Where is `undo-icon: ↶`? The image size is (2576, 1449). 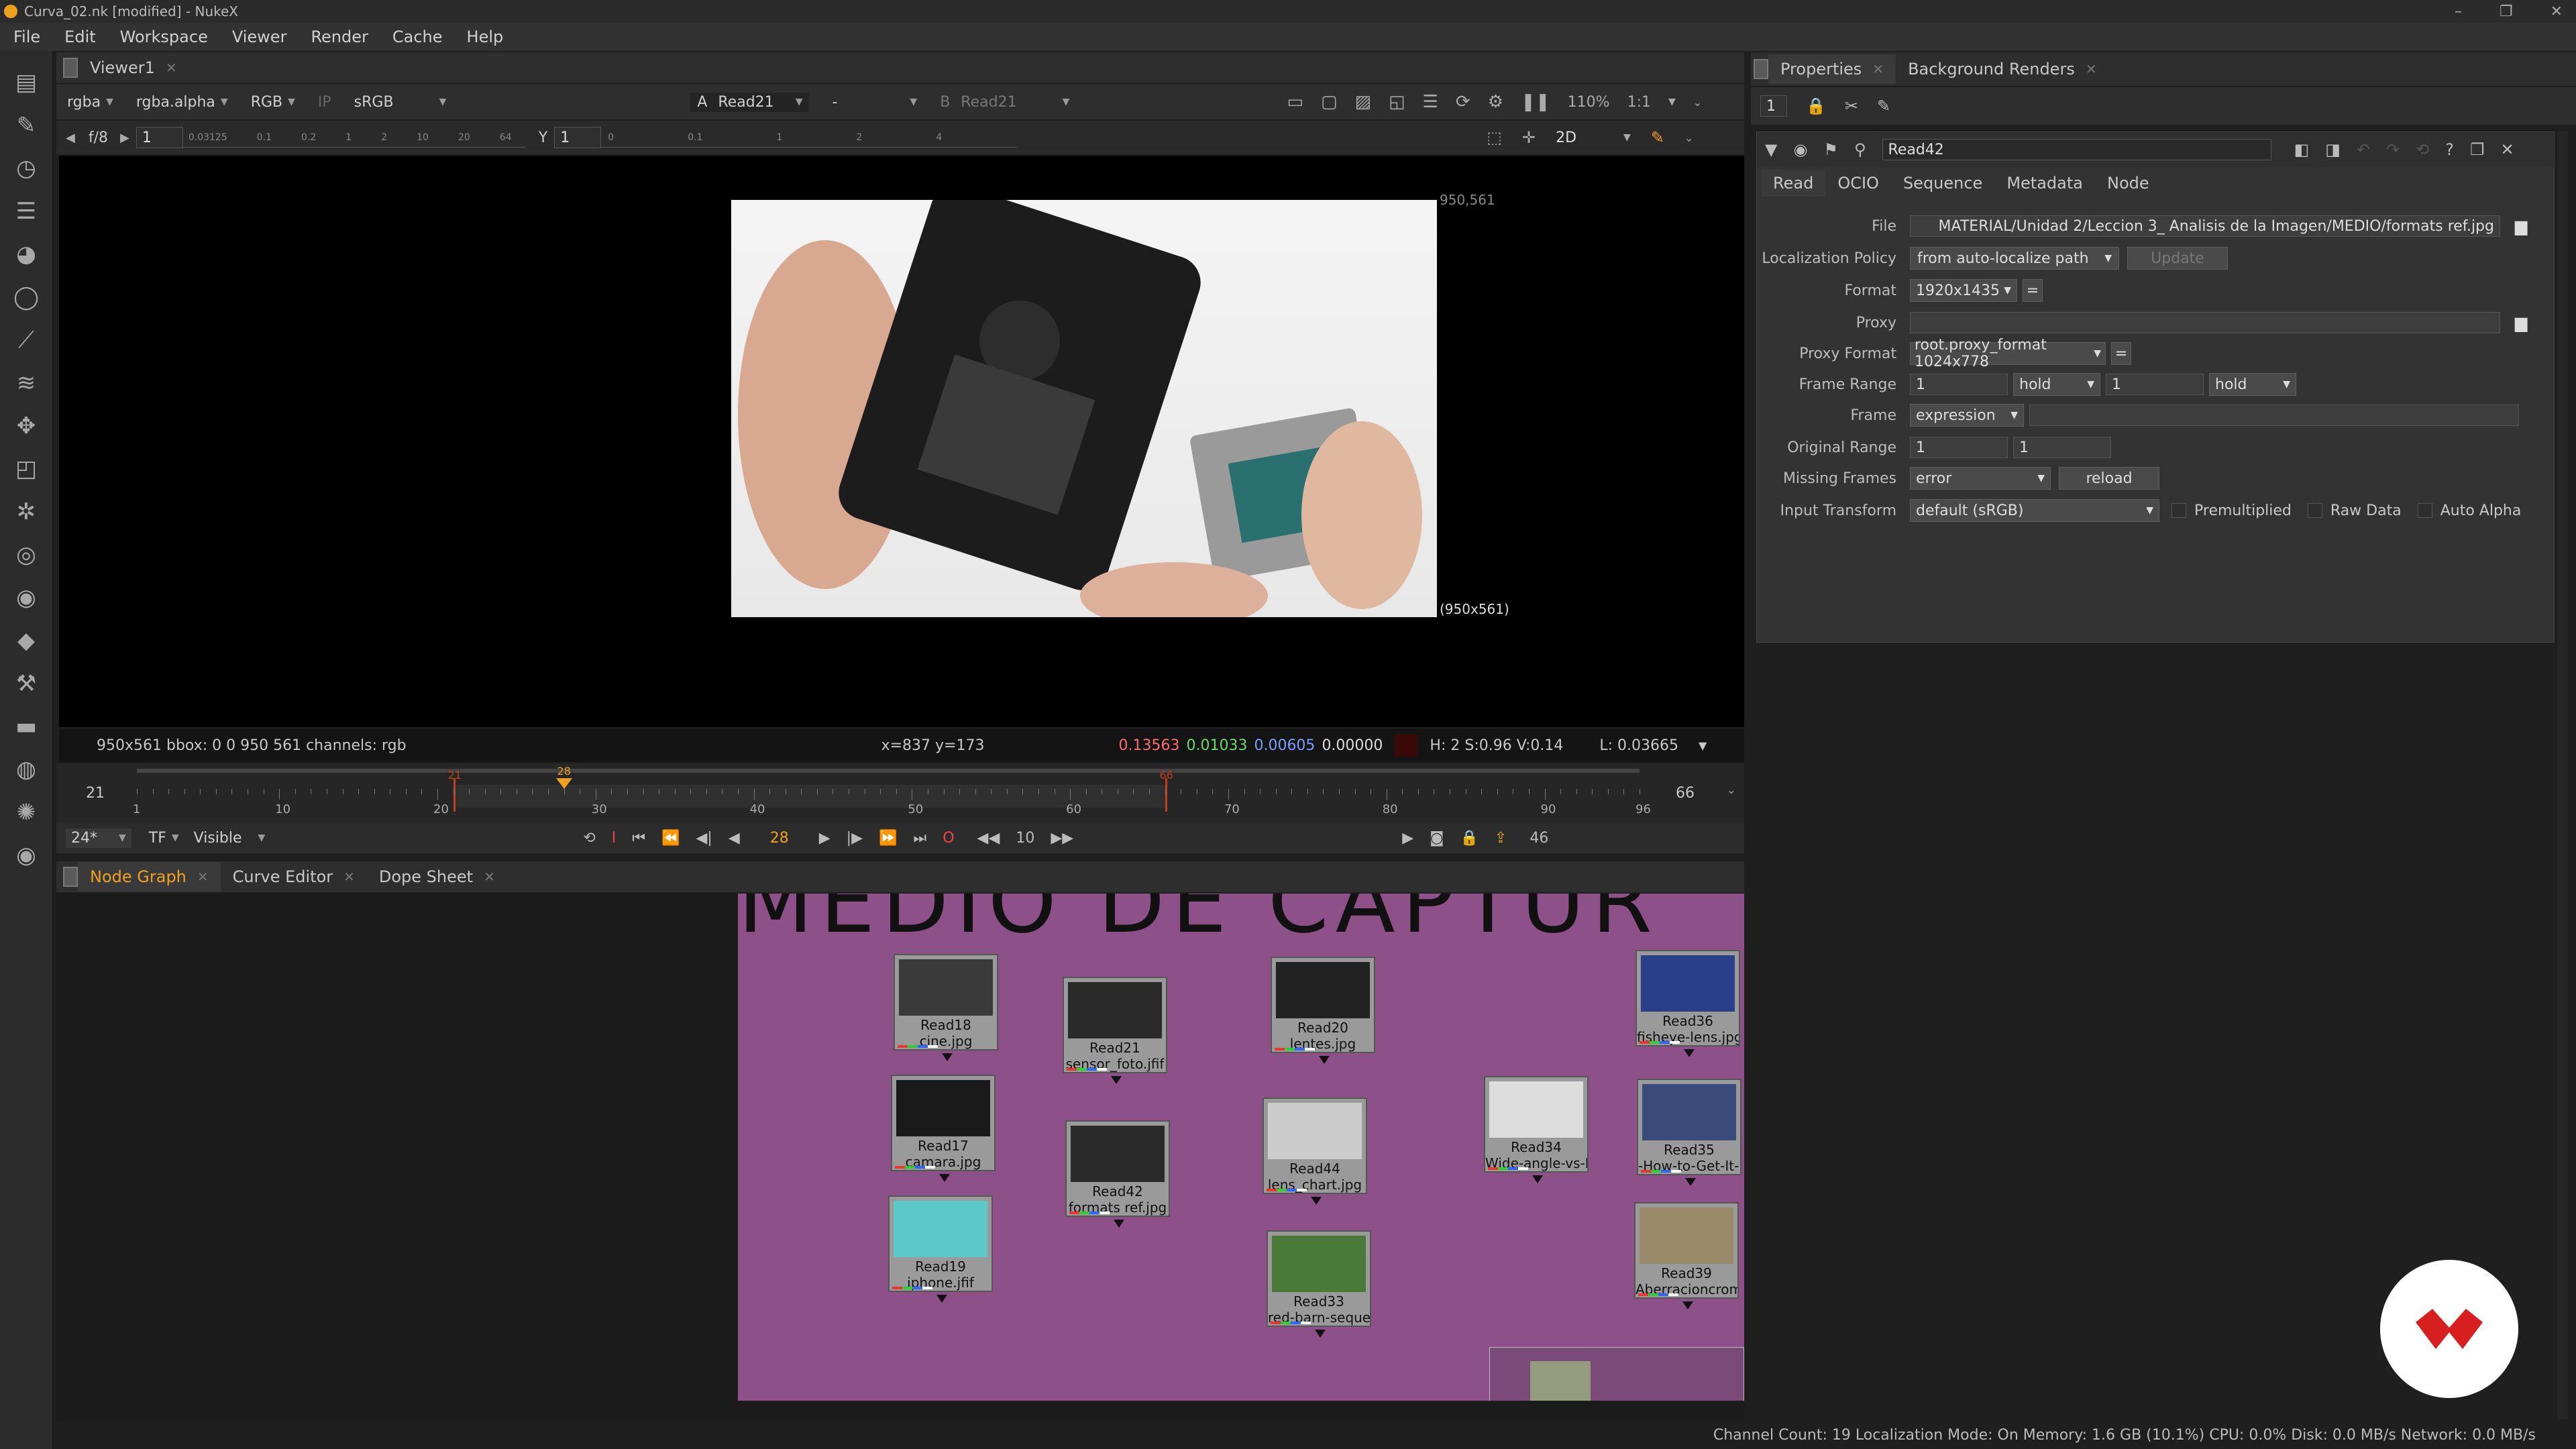 undo-icon: ↶ is located at coordinates (2363, 149).